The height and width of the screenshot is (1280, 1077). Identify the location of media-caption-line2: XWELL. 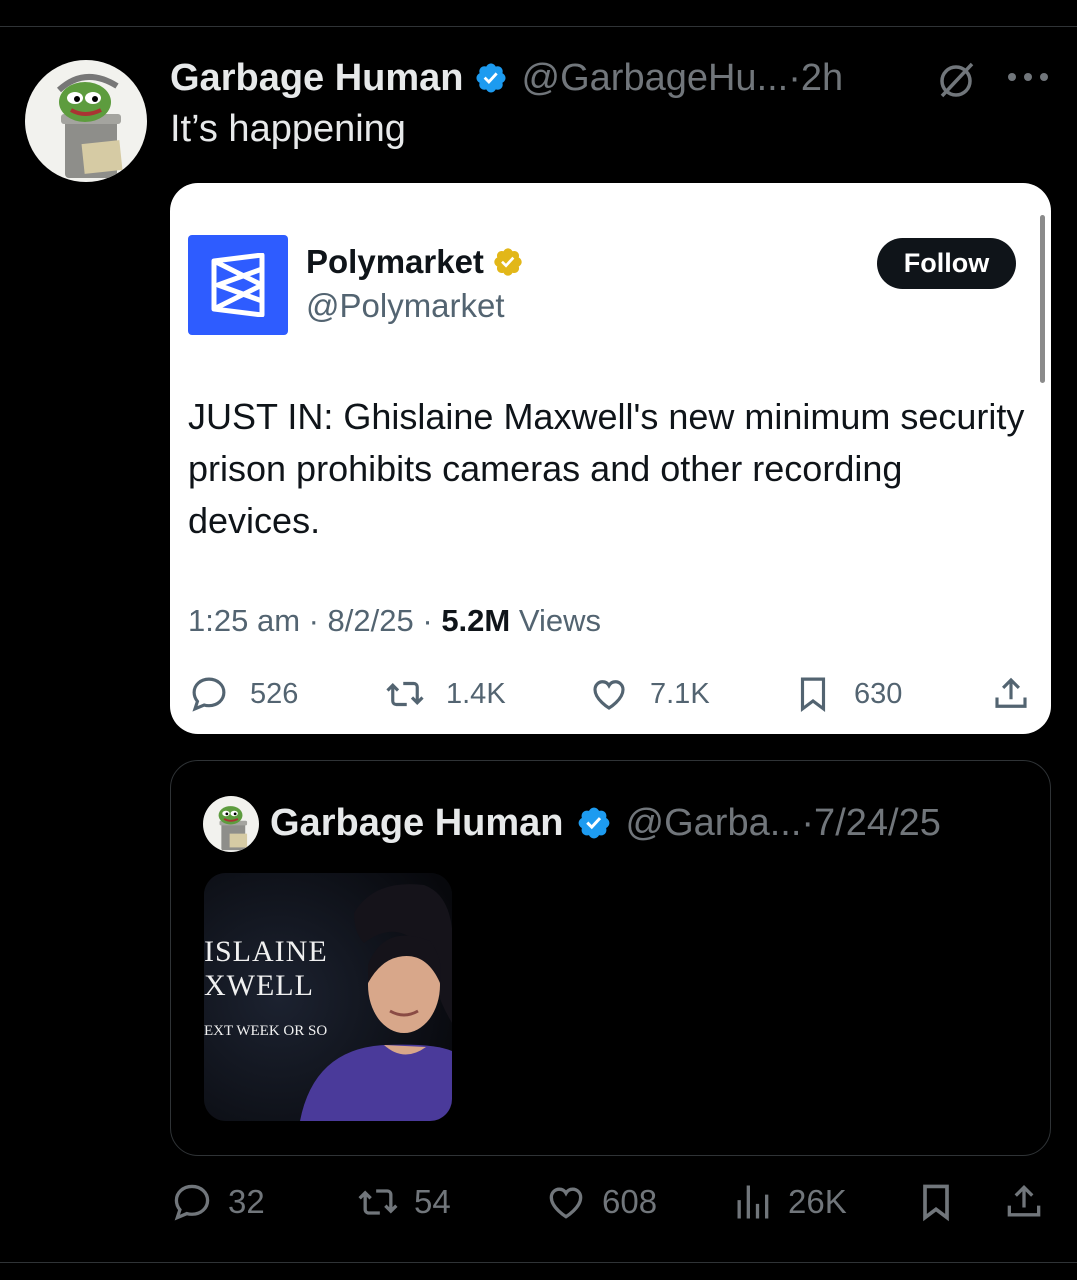
(259, 985).